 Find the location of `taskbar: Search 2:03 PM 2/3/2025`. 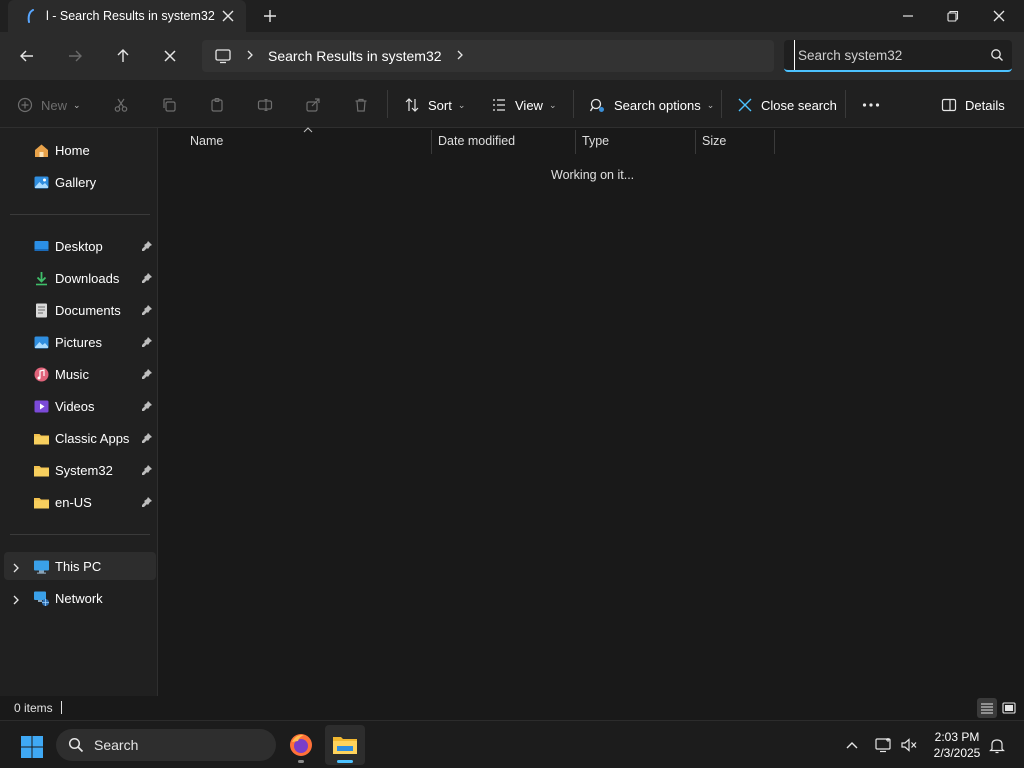

taskbar: Search 2:03 PM 2/3/2025 is located at coordinates (512, 744).